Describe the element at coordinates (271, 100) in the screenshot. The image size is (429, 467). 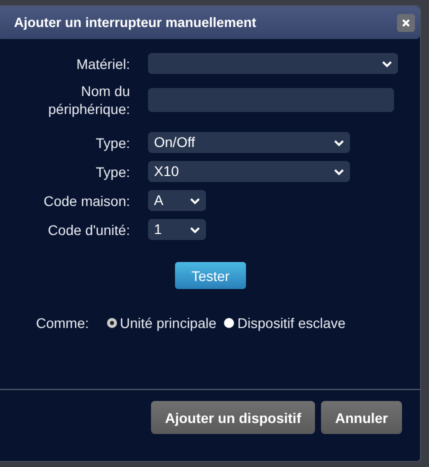
I see `input-field` at that location.